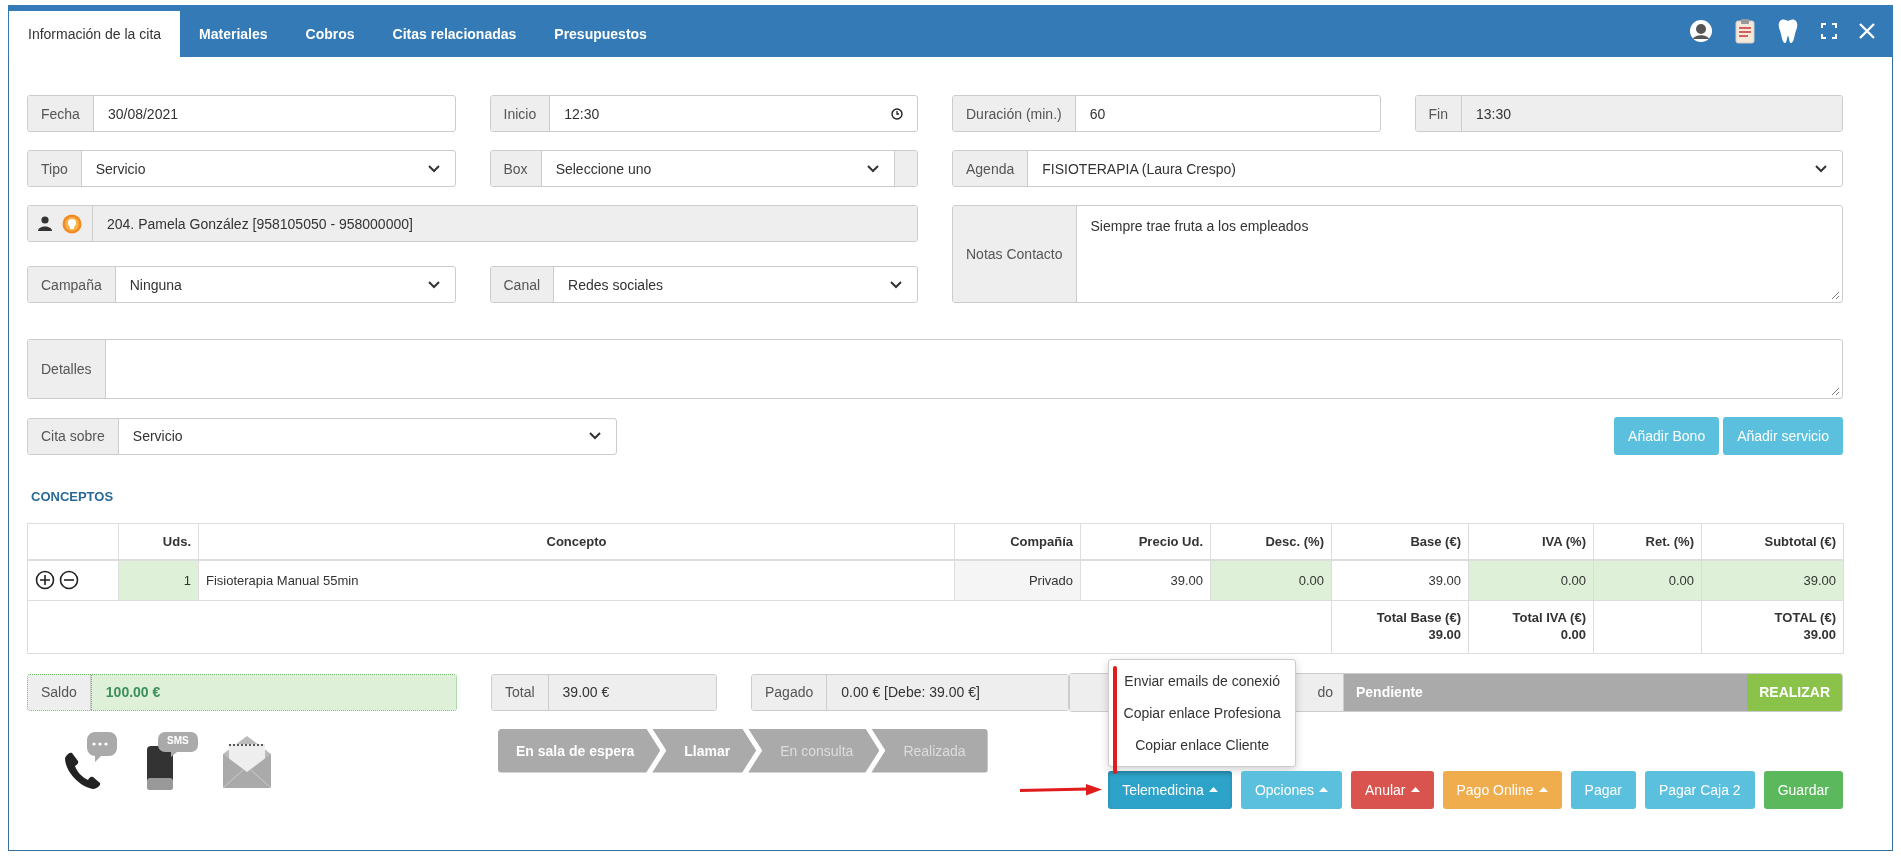 The width and height of the screenshot is (1901, 859). I want to click on campaign-select-field: Campaña Ninguna, so click(241, 284).